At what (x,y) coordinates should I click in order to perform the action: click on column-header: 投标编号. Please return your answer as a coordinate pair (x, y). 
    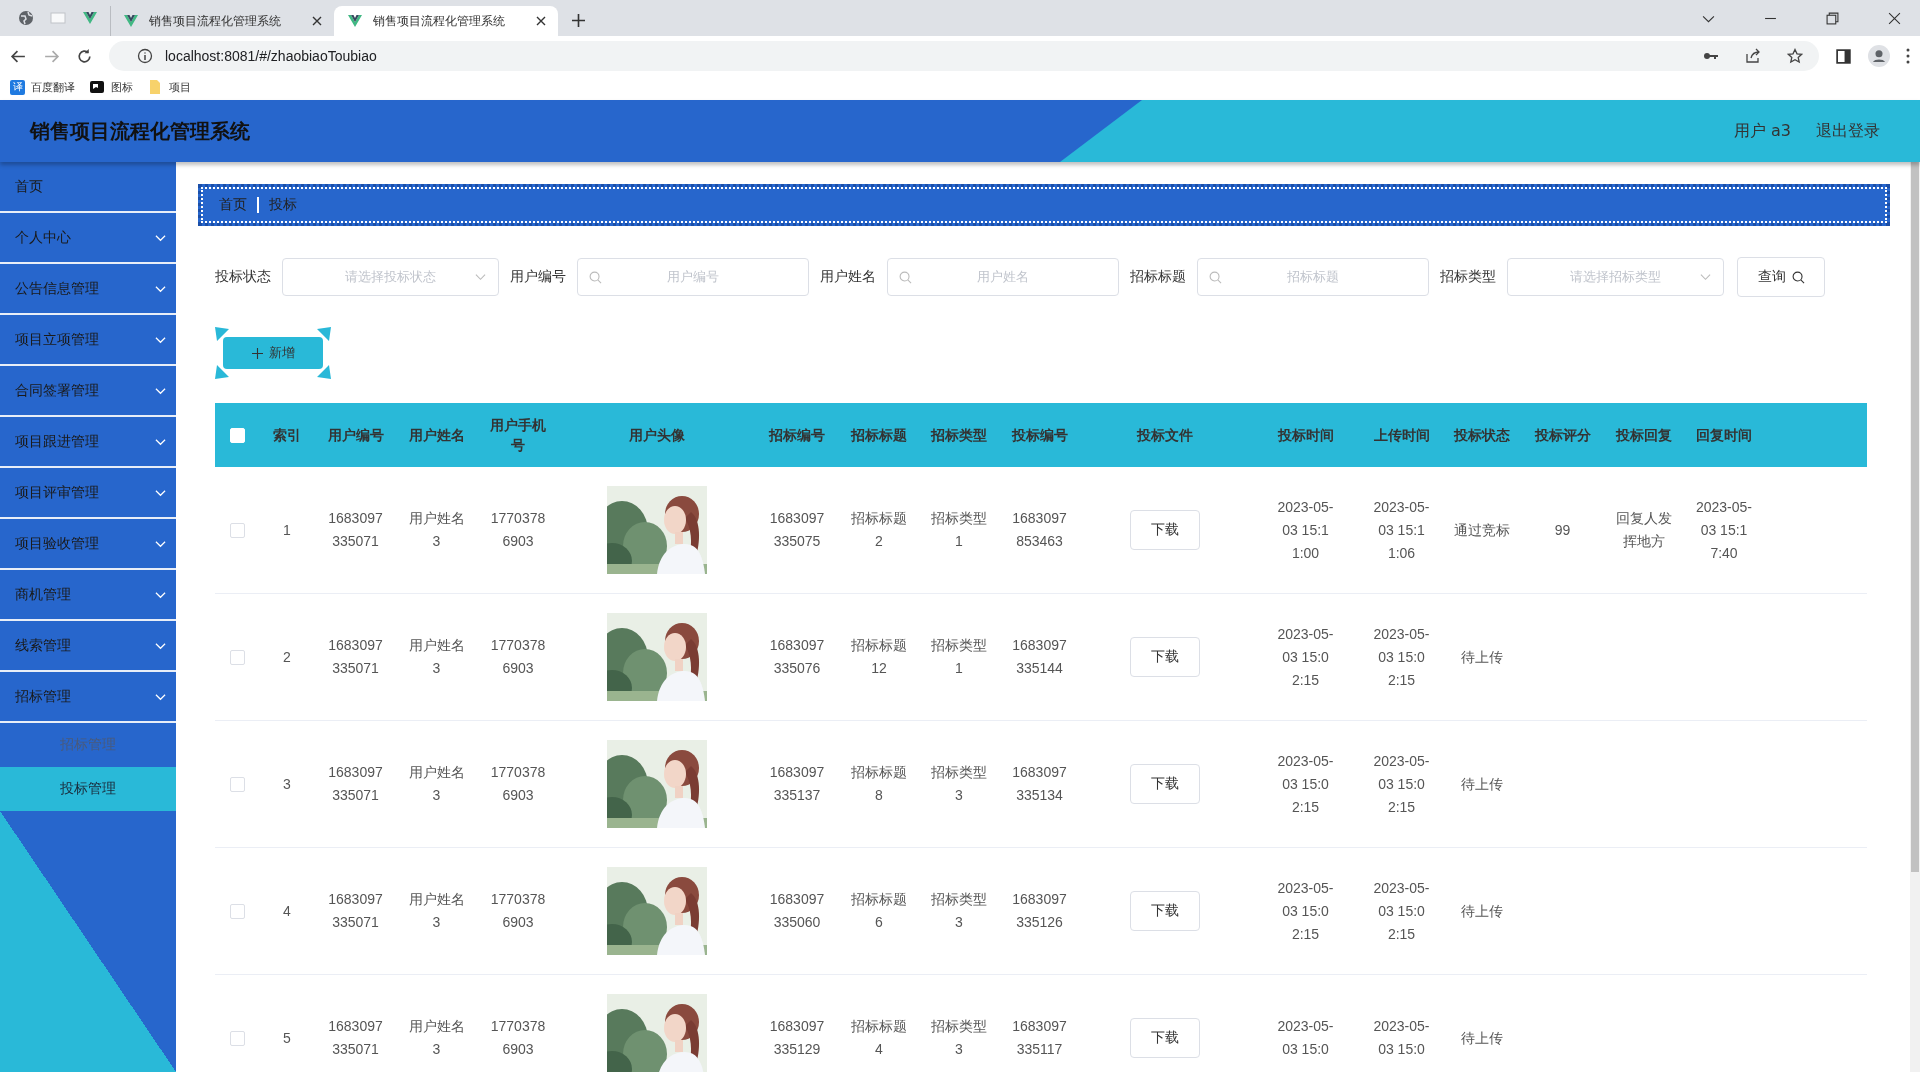
    Looking at the image, I should click on (1039, 435).